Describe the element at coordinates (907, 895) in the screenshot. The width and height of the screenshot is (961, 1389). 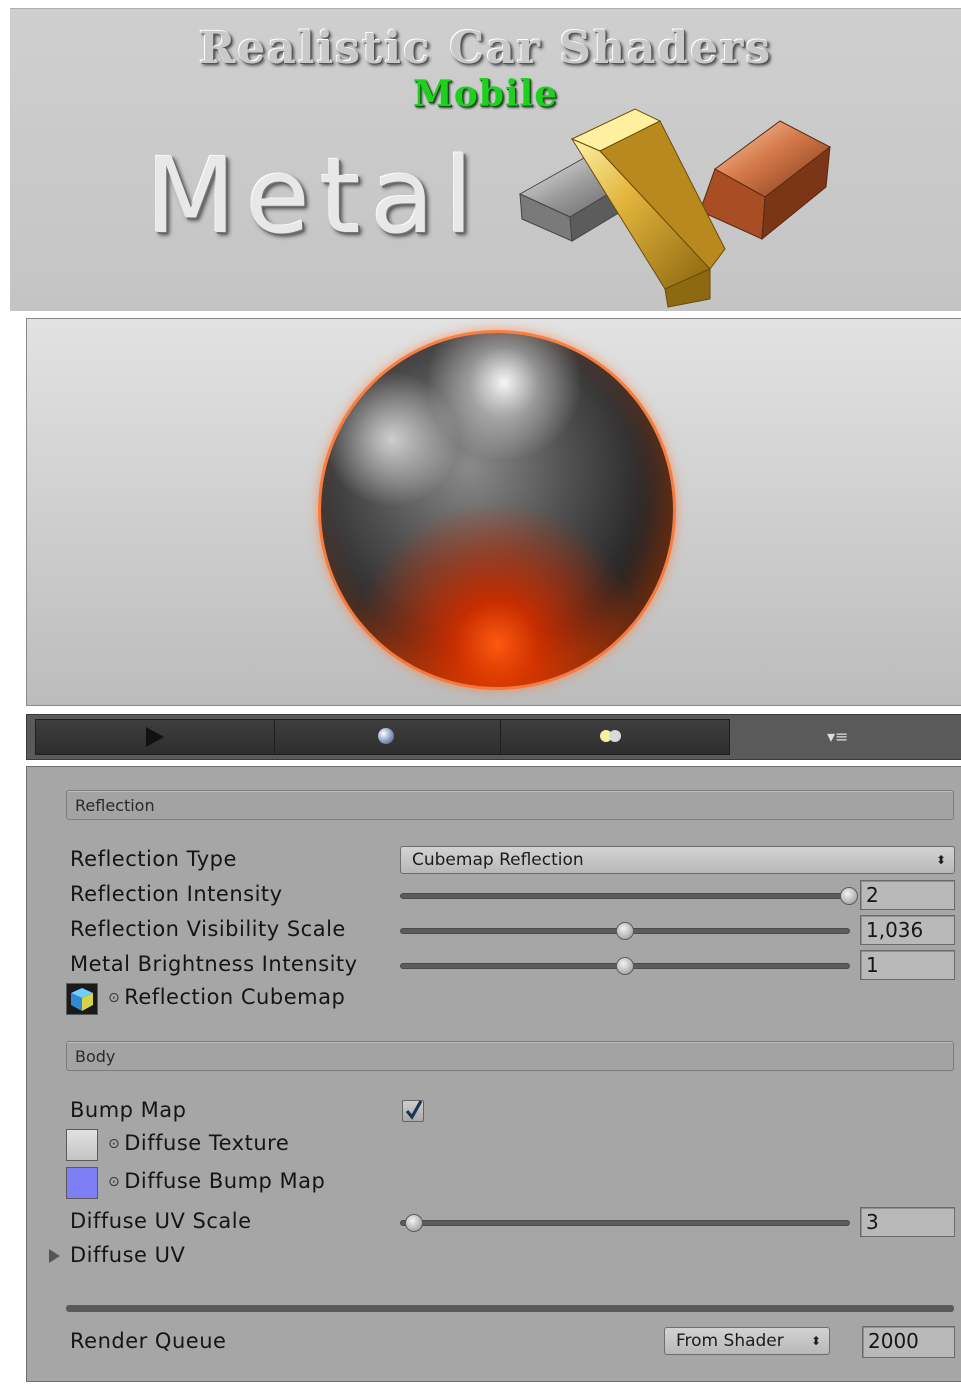
I see `reflection-intensity-field: 2` at that location.